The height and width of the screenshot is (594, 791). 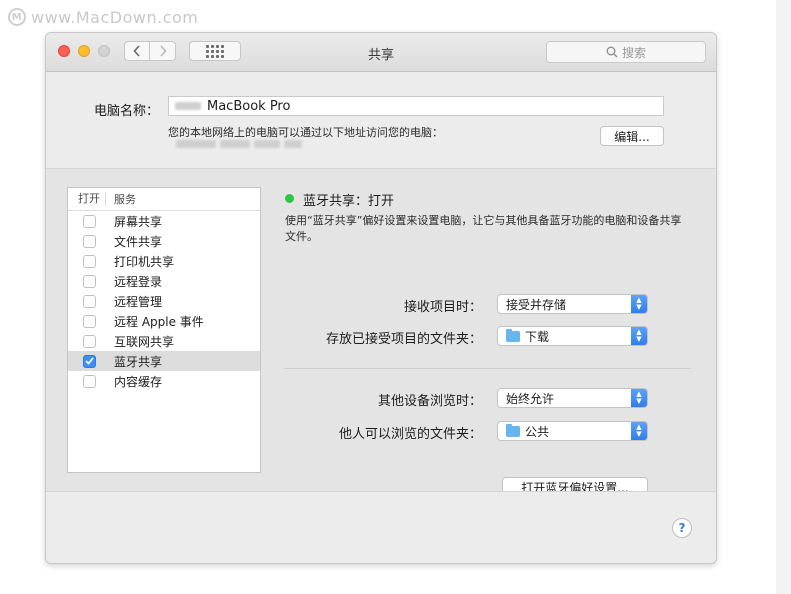 I want to click on service-row: 远程登录, so click(x=164, y=281).